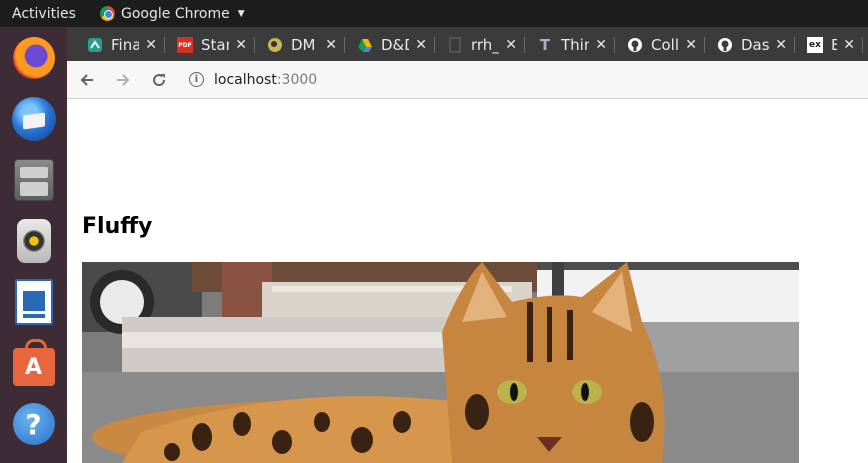 Image resolution: width=868 pixels, height=463 pixels. I want to click on reload-icon, so click(159, 79).